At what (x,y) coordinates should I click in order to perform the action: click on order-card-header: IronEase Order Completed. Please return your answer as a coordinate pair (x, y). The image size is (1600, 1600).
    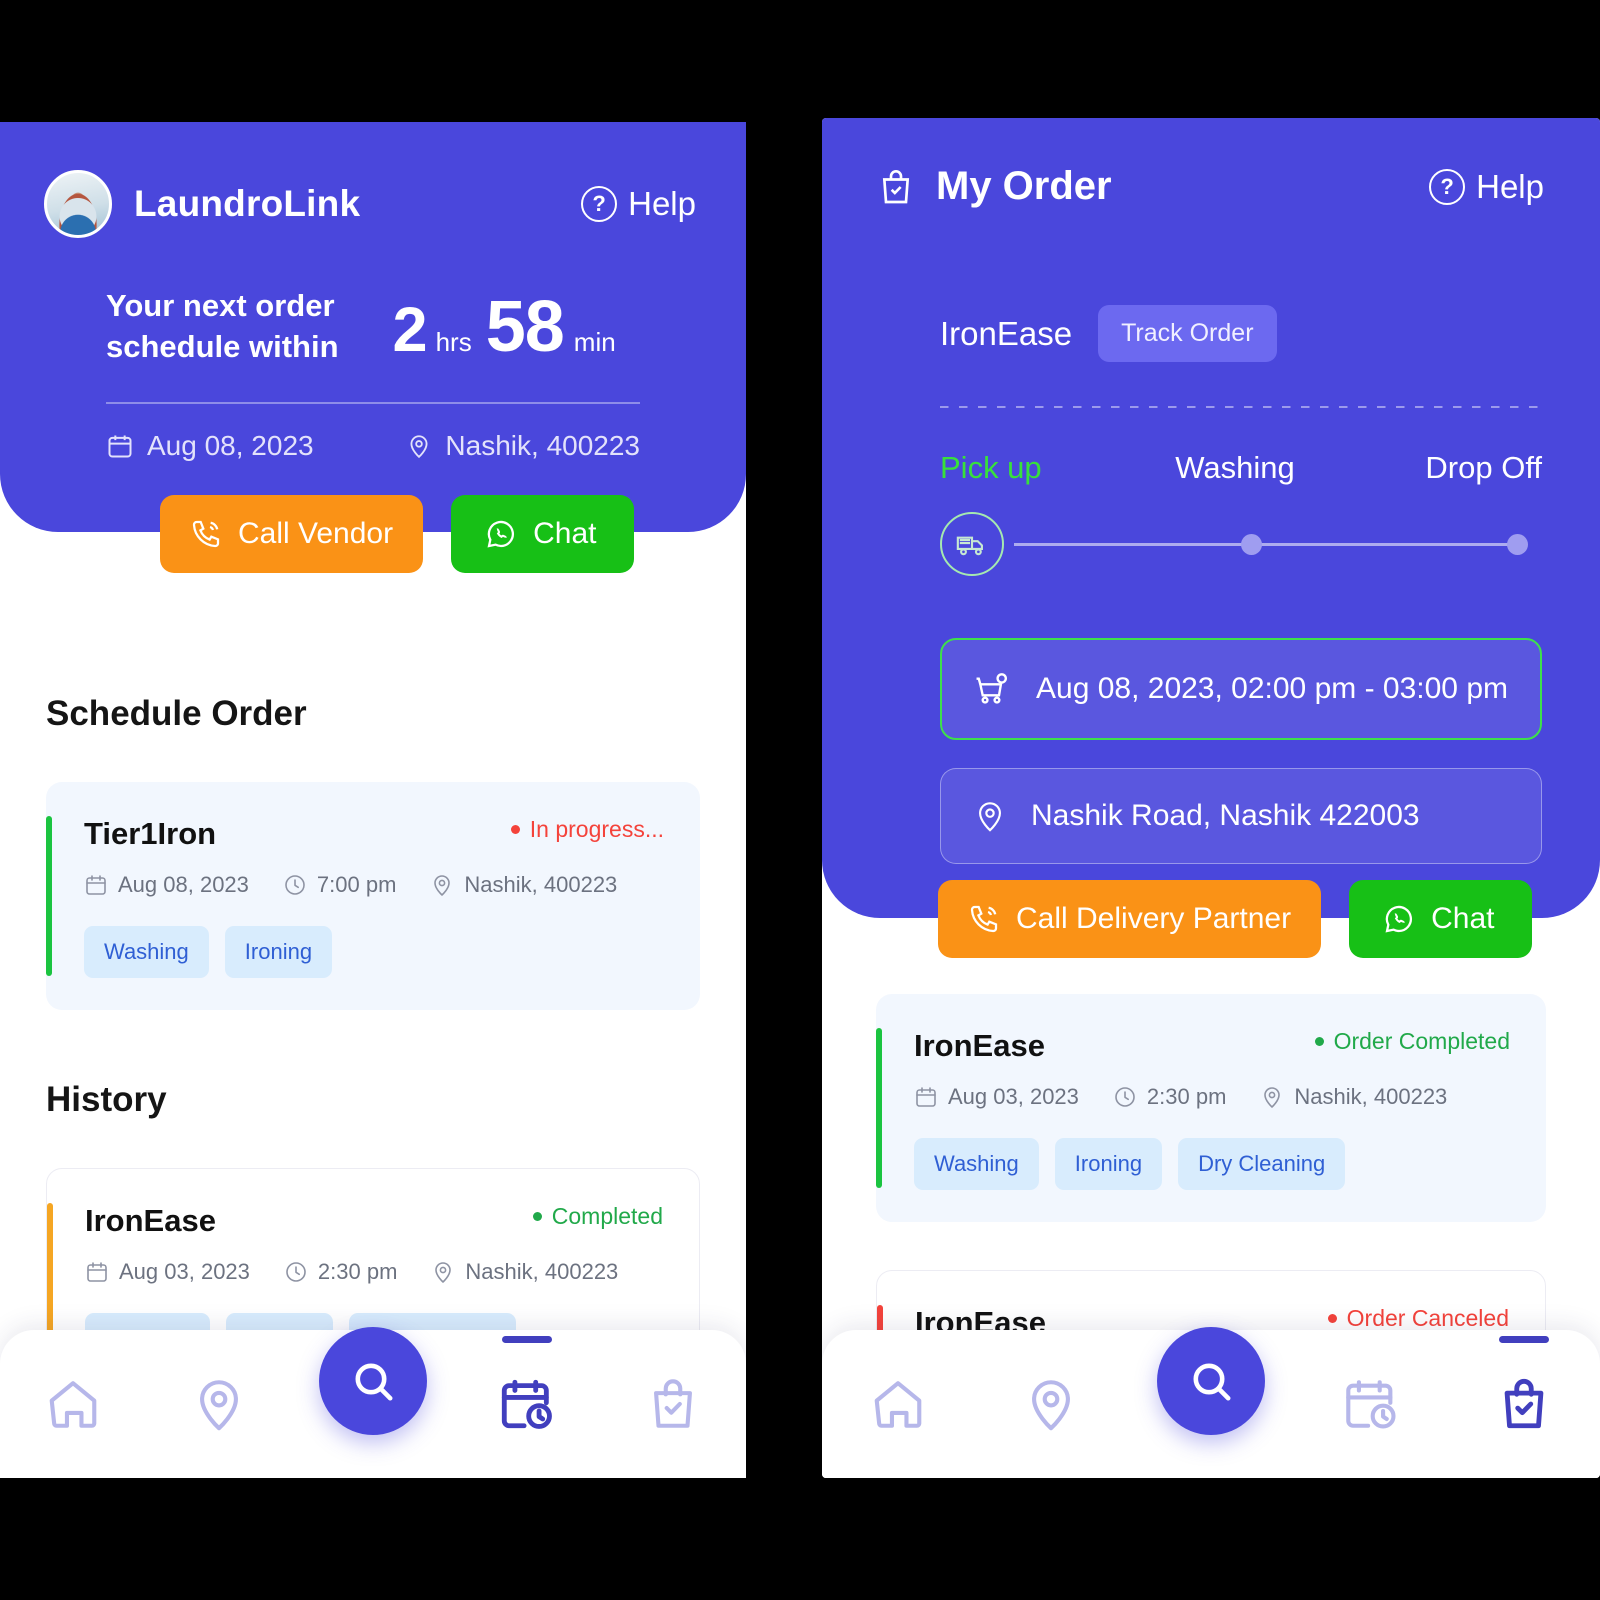
    Looking at the image, I should click on (1212, 1046).